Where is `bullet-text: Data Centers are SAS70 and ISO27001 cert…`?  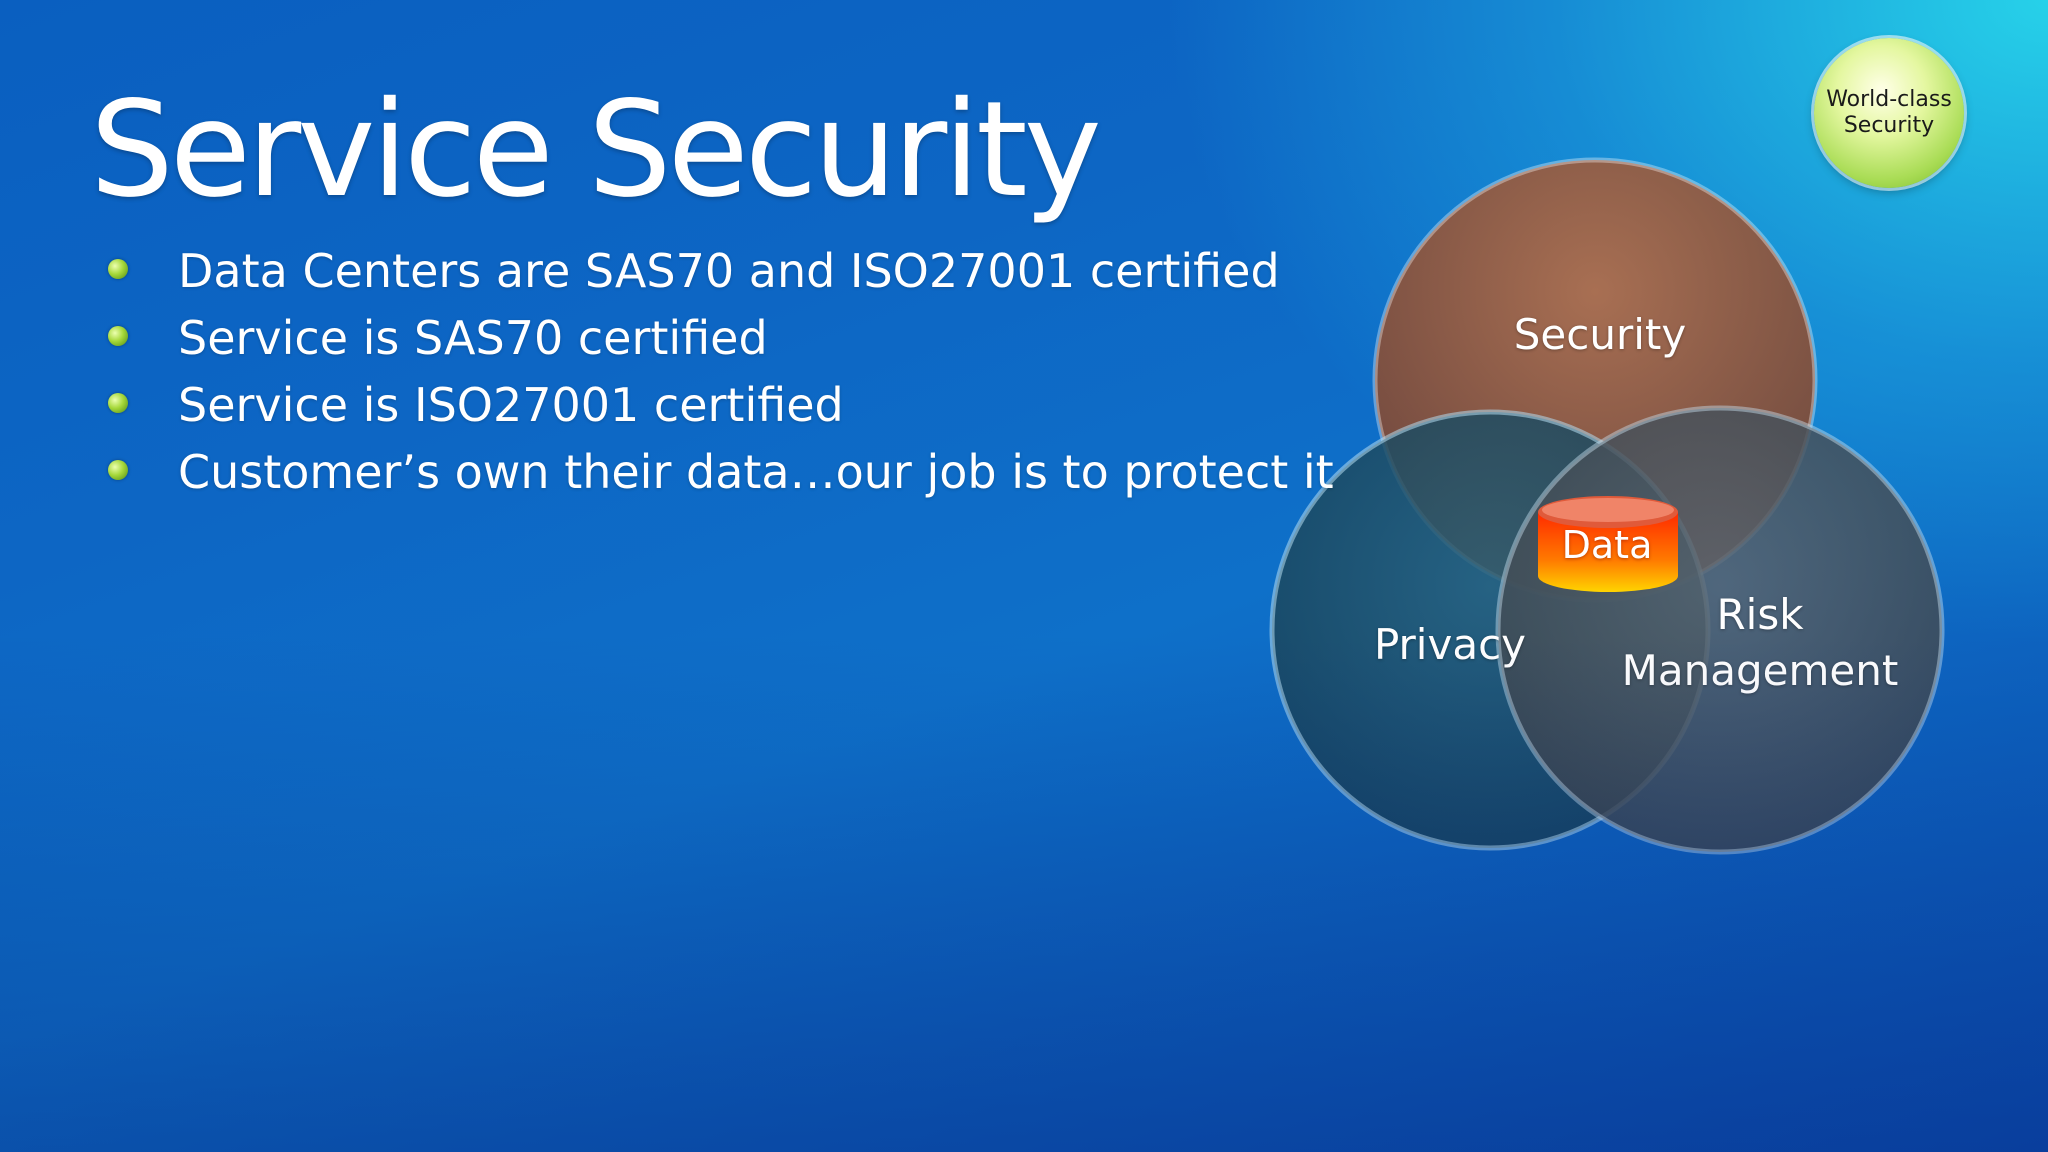
bullet-text: Data Centers are SAS70 and ISO27001 cert… is located at coordinates (729, 271).